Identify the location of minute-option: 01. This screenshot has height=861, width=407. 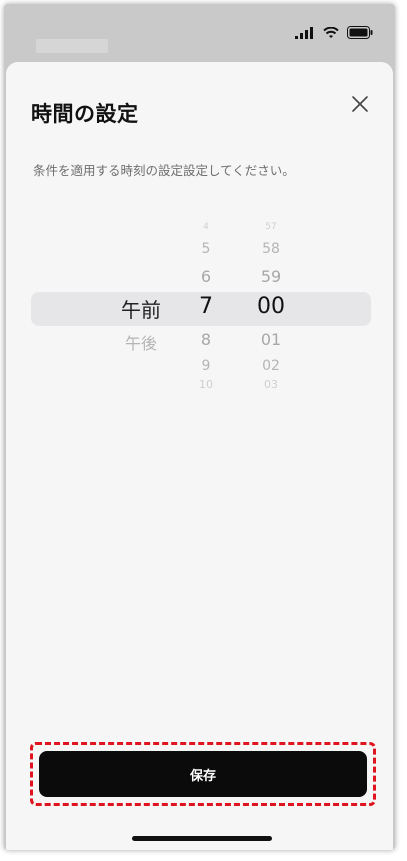
(271, 339).